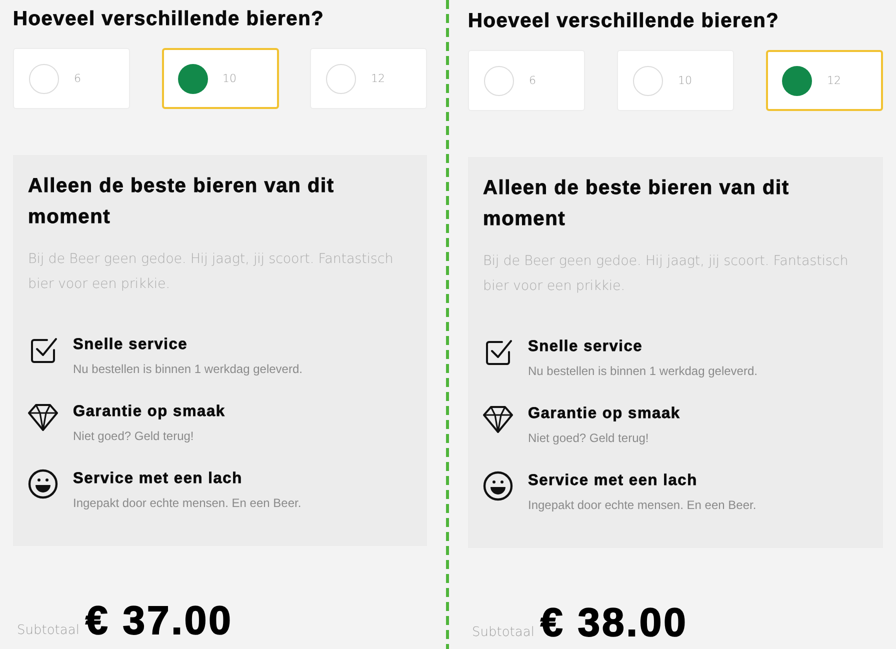 This screenshot has width=896, height=649. What do you see at coordinates (614, 623) in the screenshot?
I see `subtotal-amount: € 38.00` at bounding box center [614, 623].